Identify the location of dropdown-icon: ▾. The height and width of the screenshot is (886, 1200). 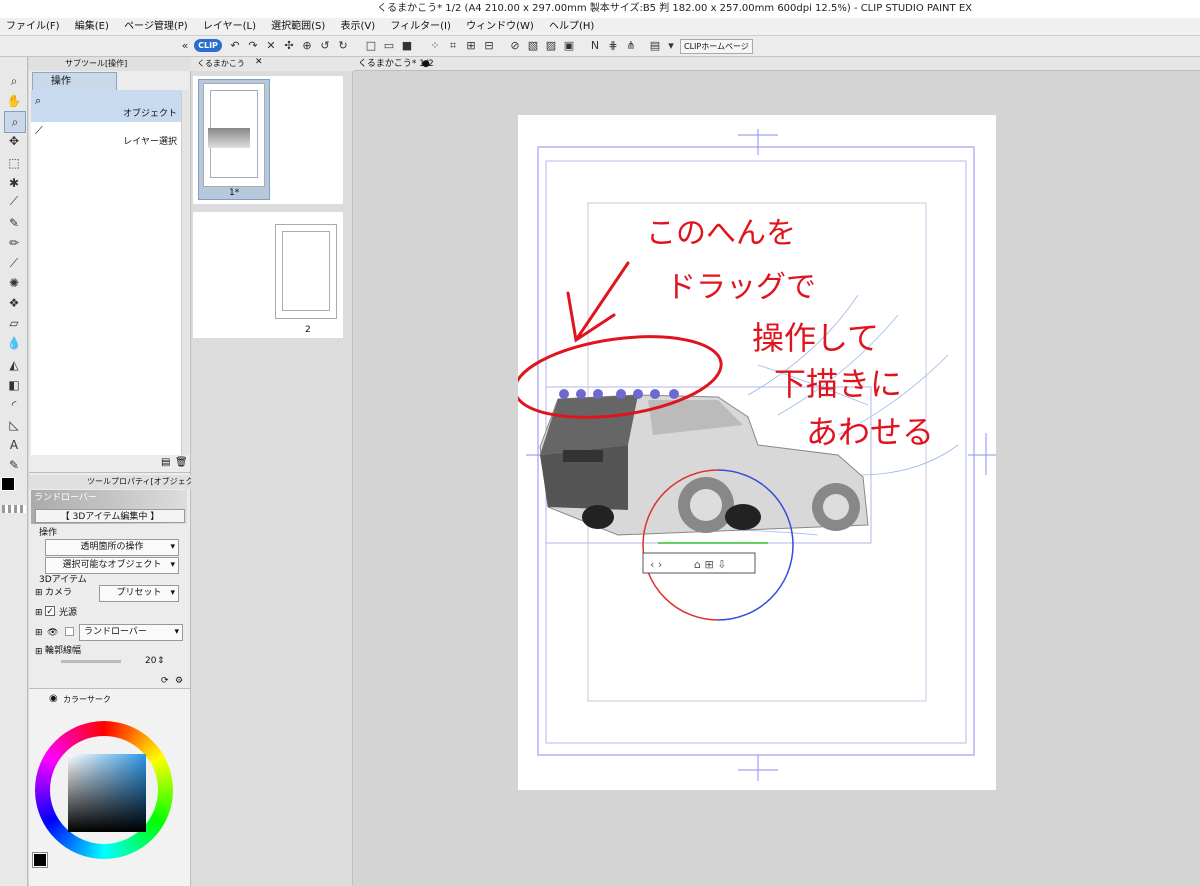
(671, 46).